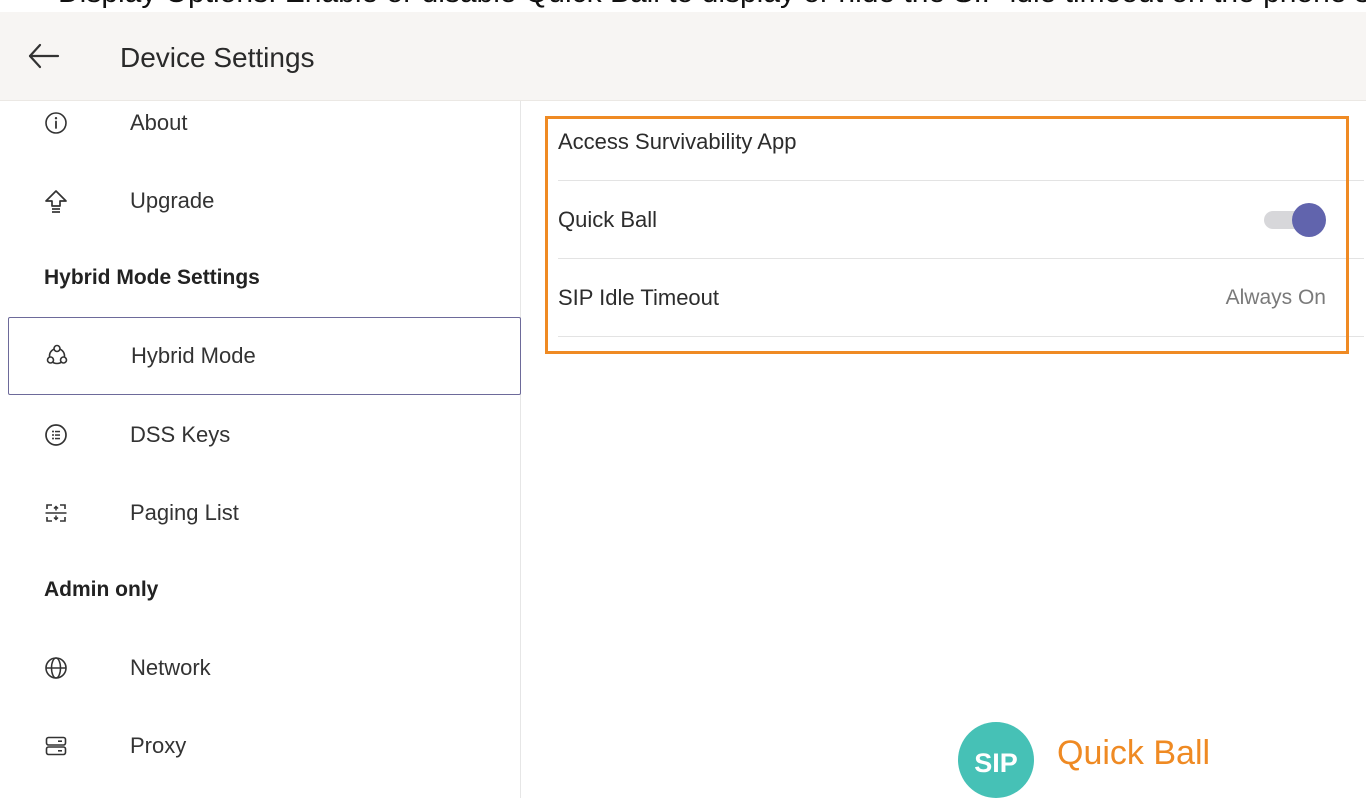 This screenshot has height=798, width=1366. Describe the element at coordinates (101, 589) in the screenshot. I see `section-heading-admin: Admin only` at that location.